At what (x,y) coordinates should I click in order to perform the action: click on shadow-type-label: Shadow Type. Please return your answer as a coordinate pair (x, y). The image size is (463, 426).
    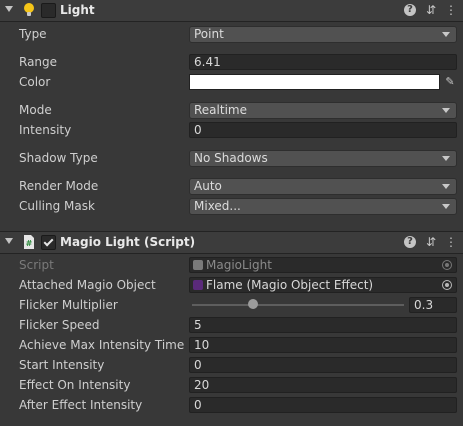
    Looking at the image, I should click on (58, 158).